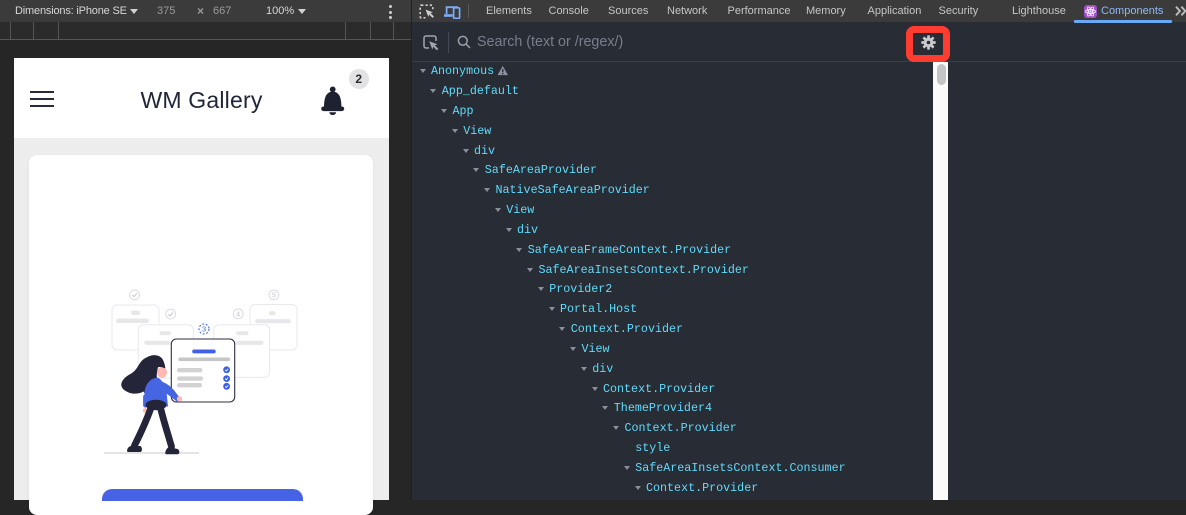  I want to click on svg-text: 4, so click(238, 314).